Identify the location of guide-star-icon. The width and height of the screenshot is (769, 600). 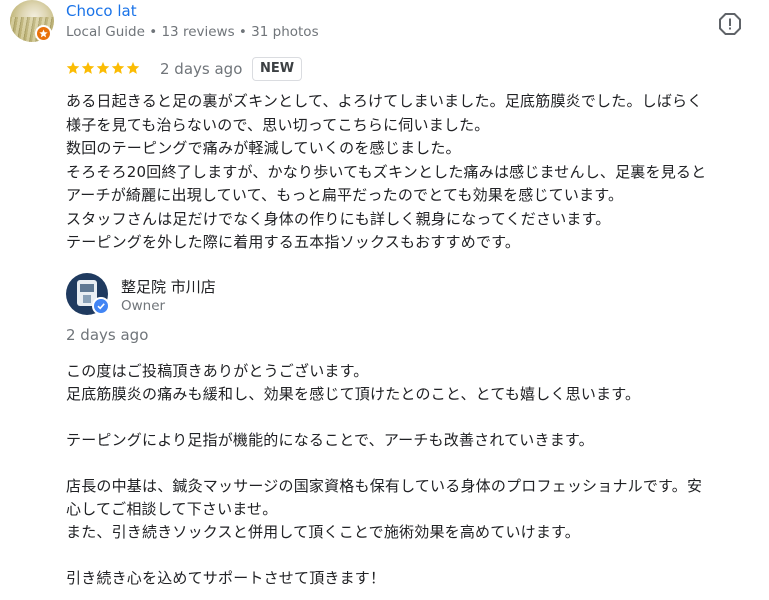
(43, 33).